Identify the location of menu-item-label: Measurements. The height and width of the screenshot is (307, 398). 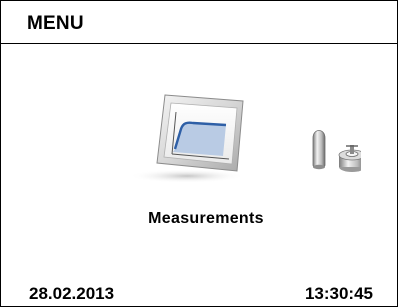
(206, 218).